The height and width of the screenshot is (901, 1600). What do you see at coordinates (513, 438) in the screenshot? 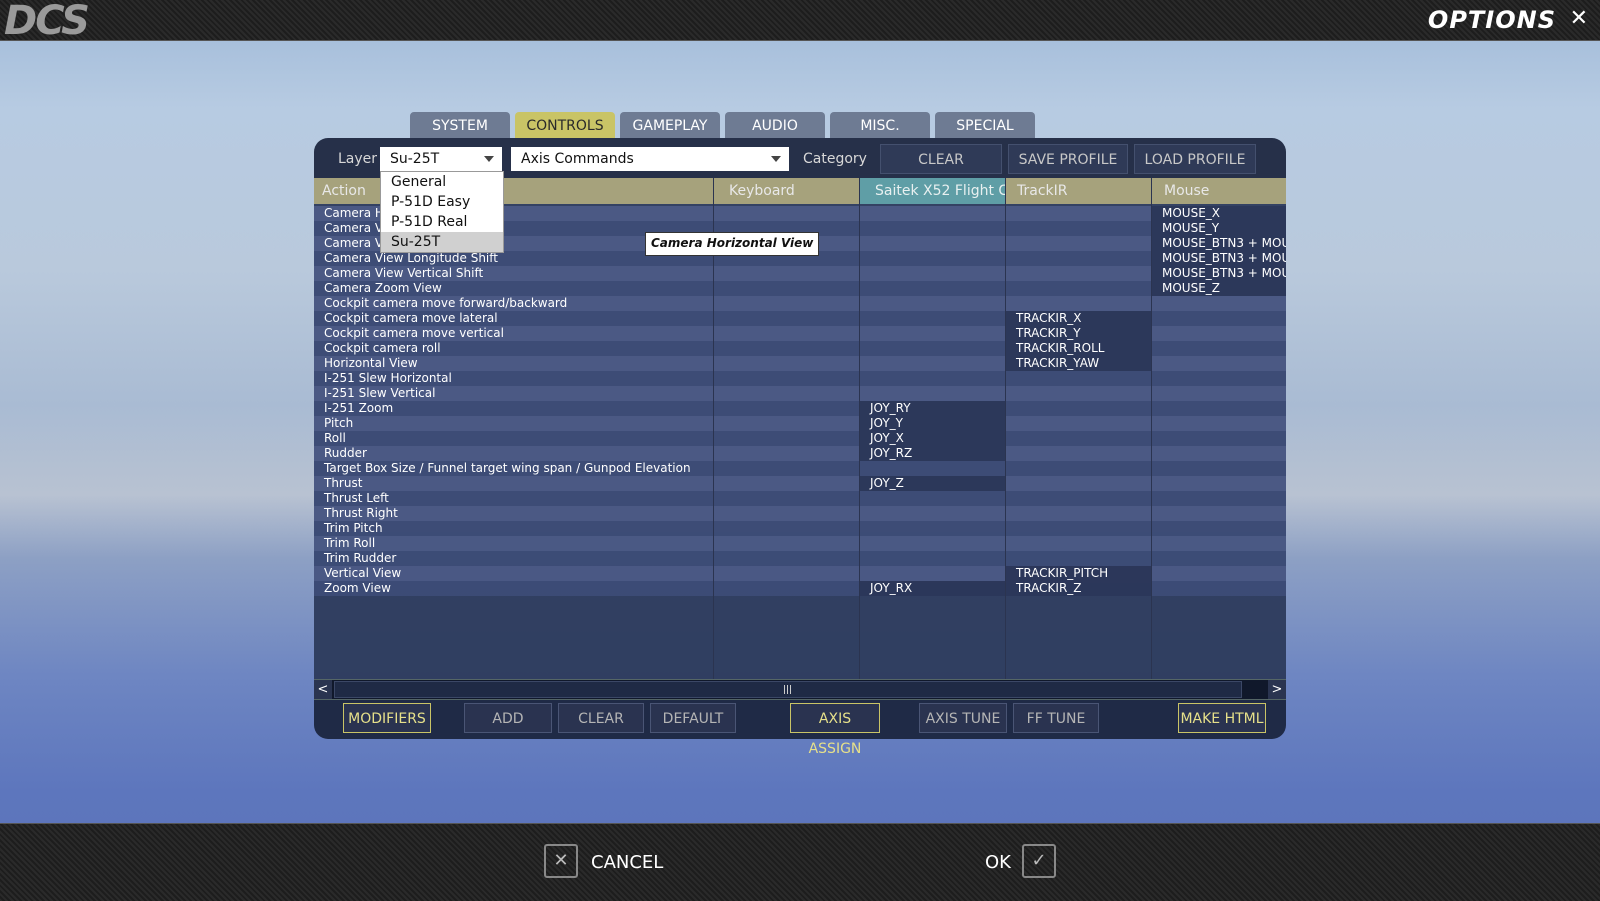
I see `table-row: Roll` at bounding box center [513, 438].